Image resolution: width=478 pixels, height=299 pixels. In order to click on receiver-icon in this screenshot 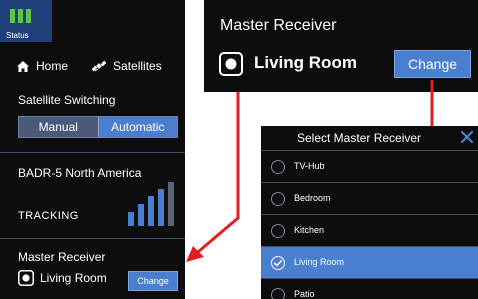, I will do `click(26, 278)`.